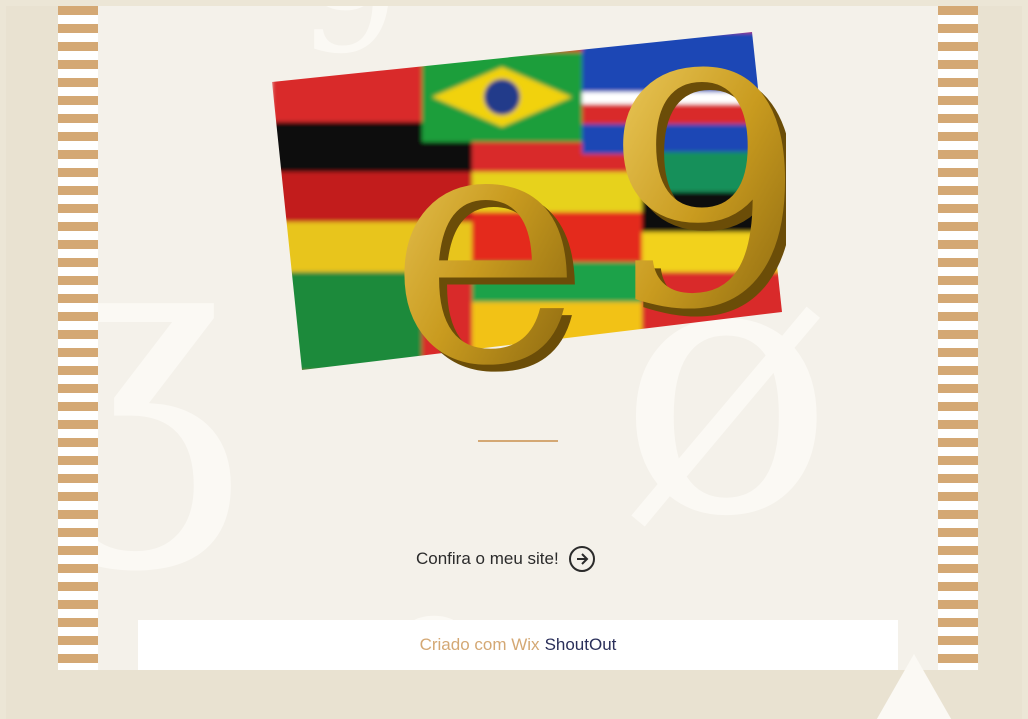 The width and height of the screenshot is (1028, 719). Describe the element at coordinates (581, 559) in the screenshot. I see `arrow-right-circle-icon` at that location.